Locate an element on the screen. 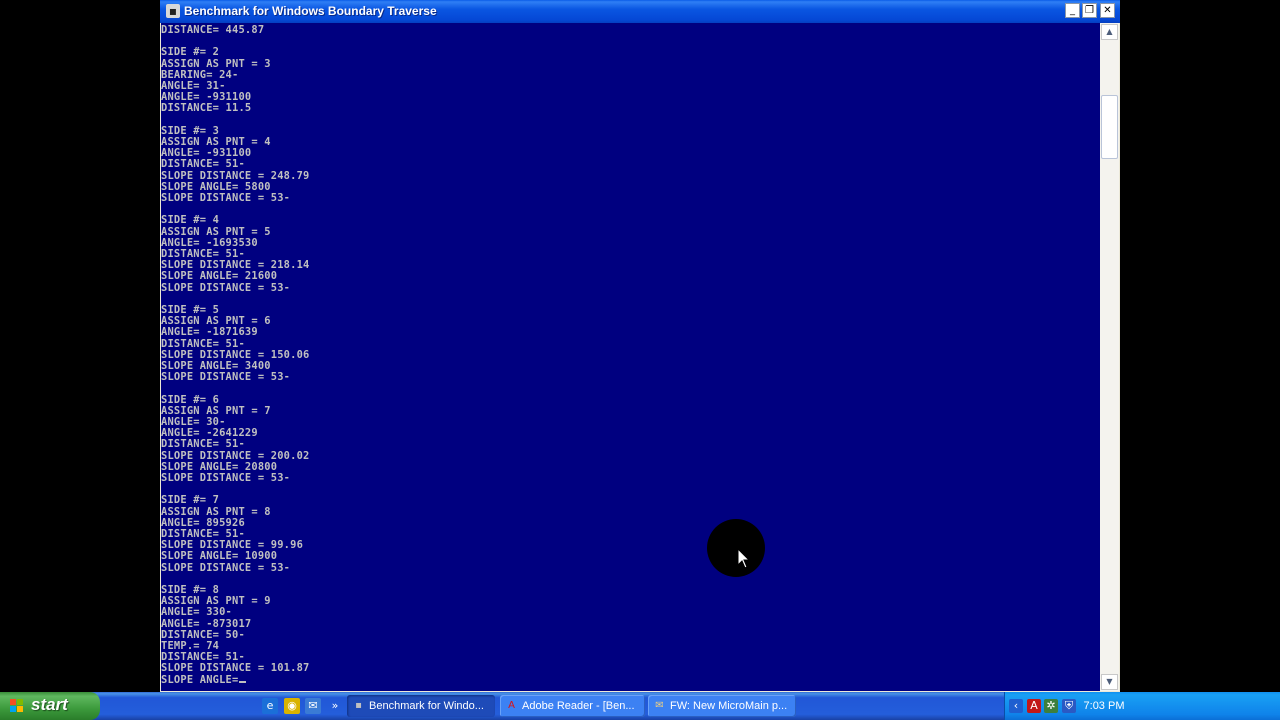 The width and height of the screenshot is (1280, 720). console-line: SLOPE ANGLE= 21600 is located at coordinates (219, 276).